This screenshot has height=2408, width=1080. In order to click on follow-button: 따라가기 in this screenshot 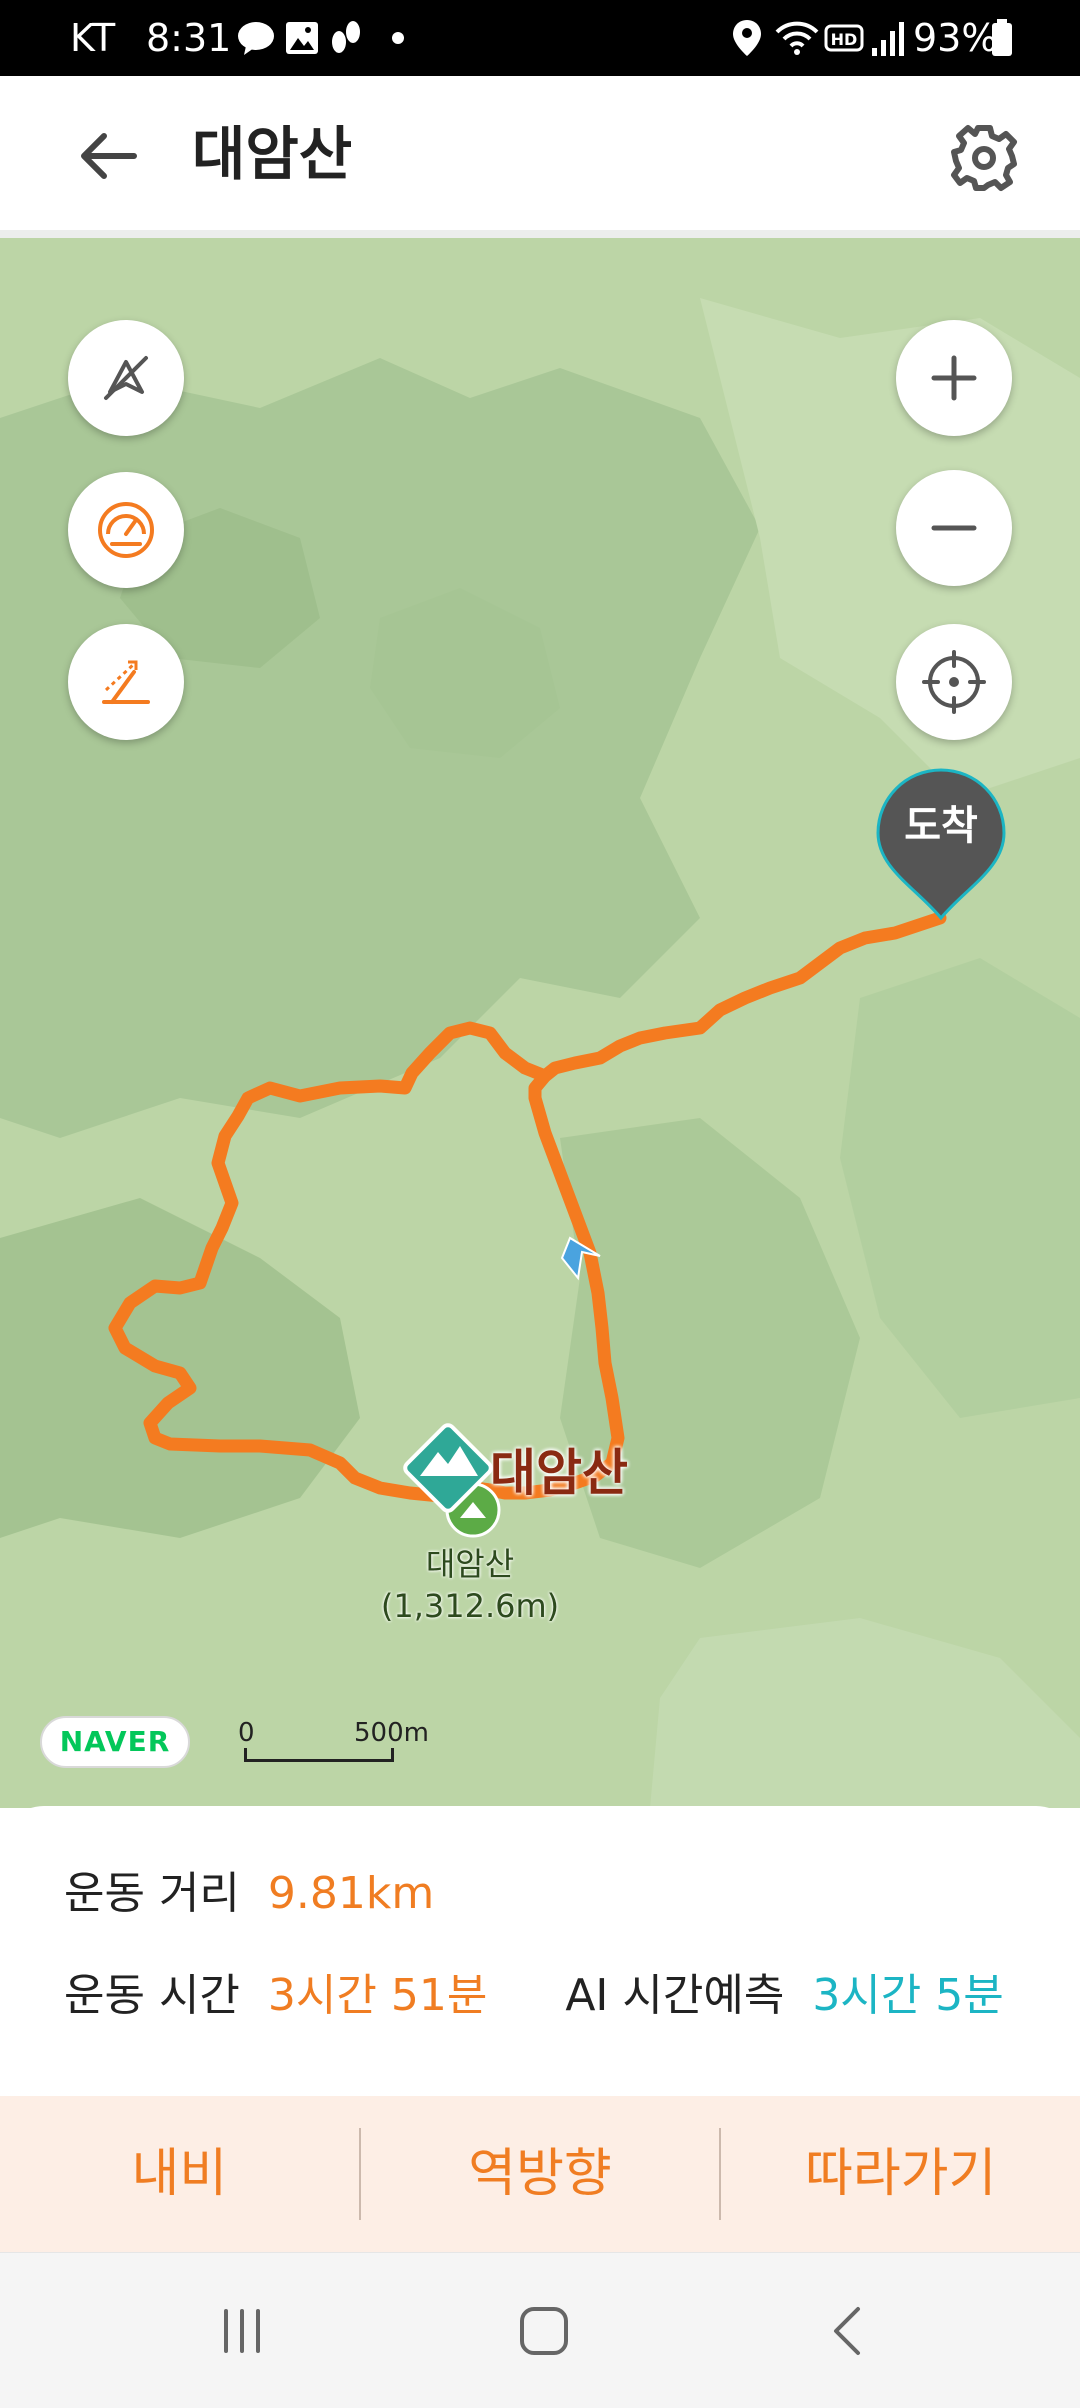, I will do `click(900, 2174)`.